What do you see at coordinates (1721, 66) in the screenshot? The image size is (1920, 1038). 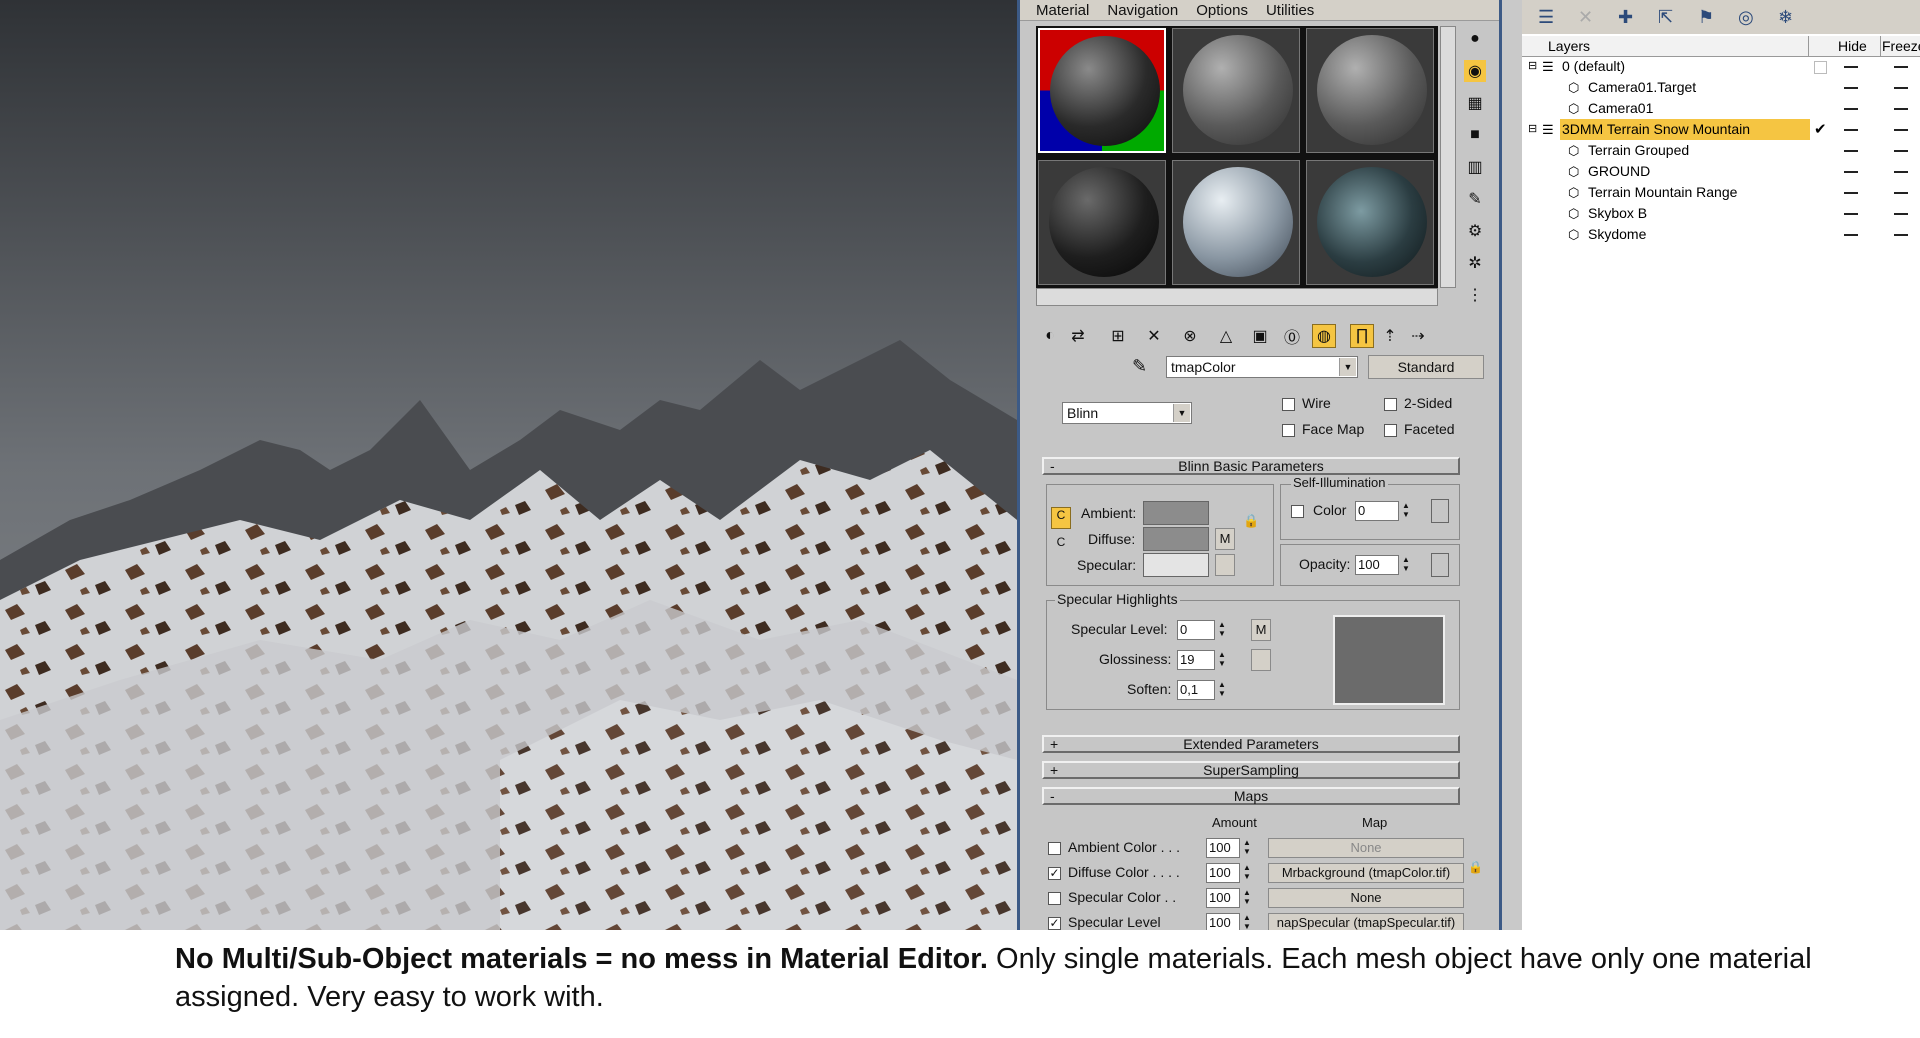 I see `layer-row: ⊟ ☰ 0 (default)` at bounding box center [1721, 66].